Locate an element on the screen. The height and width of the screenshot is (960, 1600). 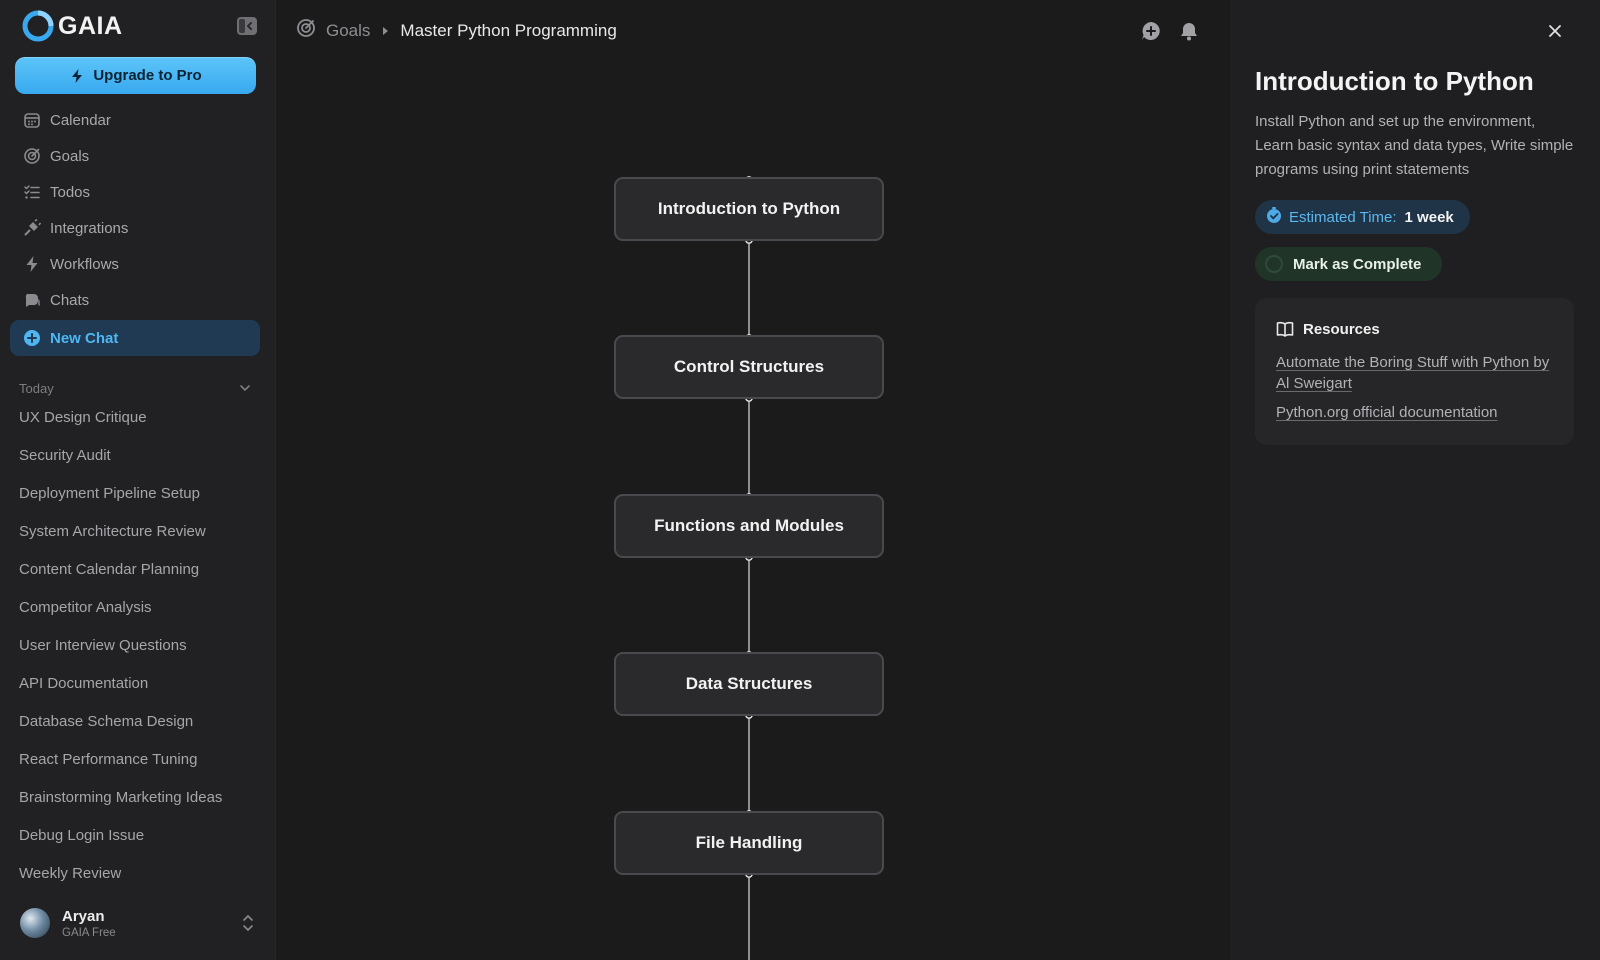
book-open-icon is located at coordinates (1285, 329).